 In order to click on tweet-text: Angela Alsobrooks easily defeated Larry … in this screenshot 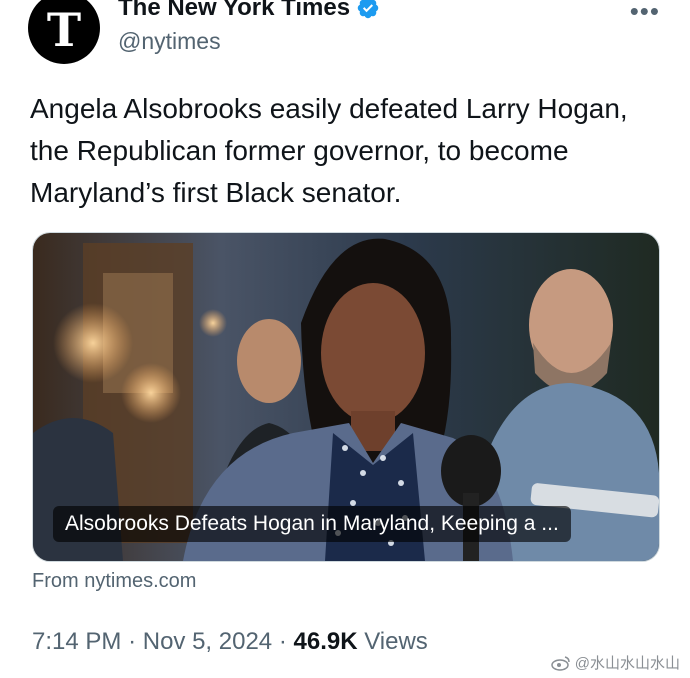, I will do `click(329, 150)`.